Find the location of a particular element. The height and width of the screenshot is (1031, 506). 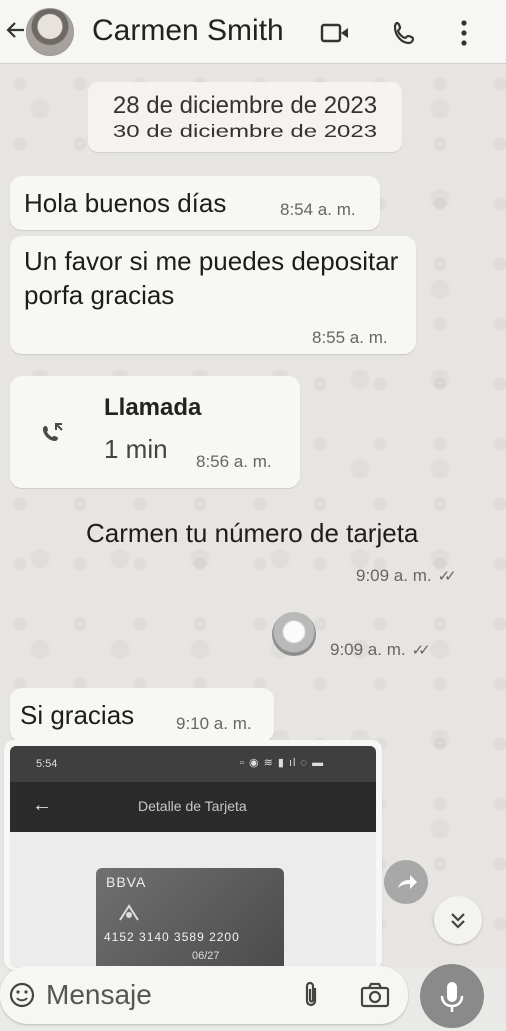

status-icons: ▫ ◉ ≋ ▮ ıl ◌ ▬ is located at coordinates (282, 763).